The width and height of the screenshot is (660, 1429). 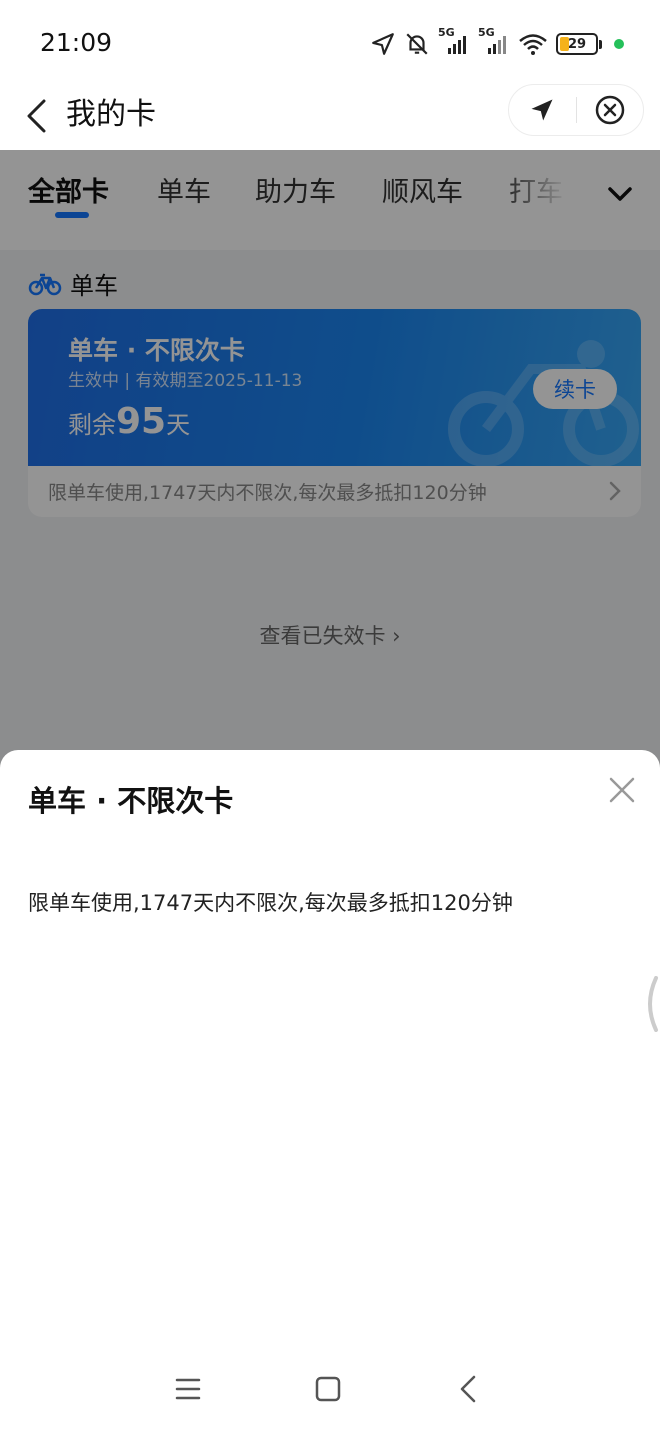 I want to click on status-bar: 21:09 5G 5G 29, so click(x=330, y=40).